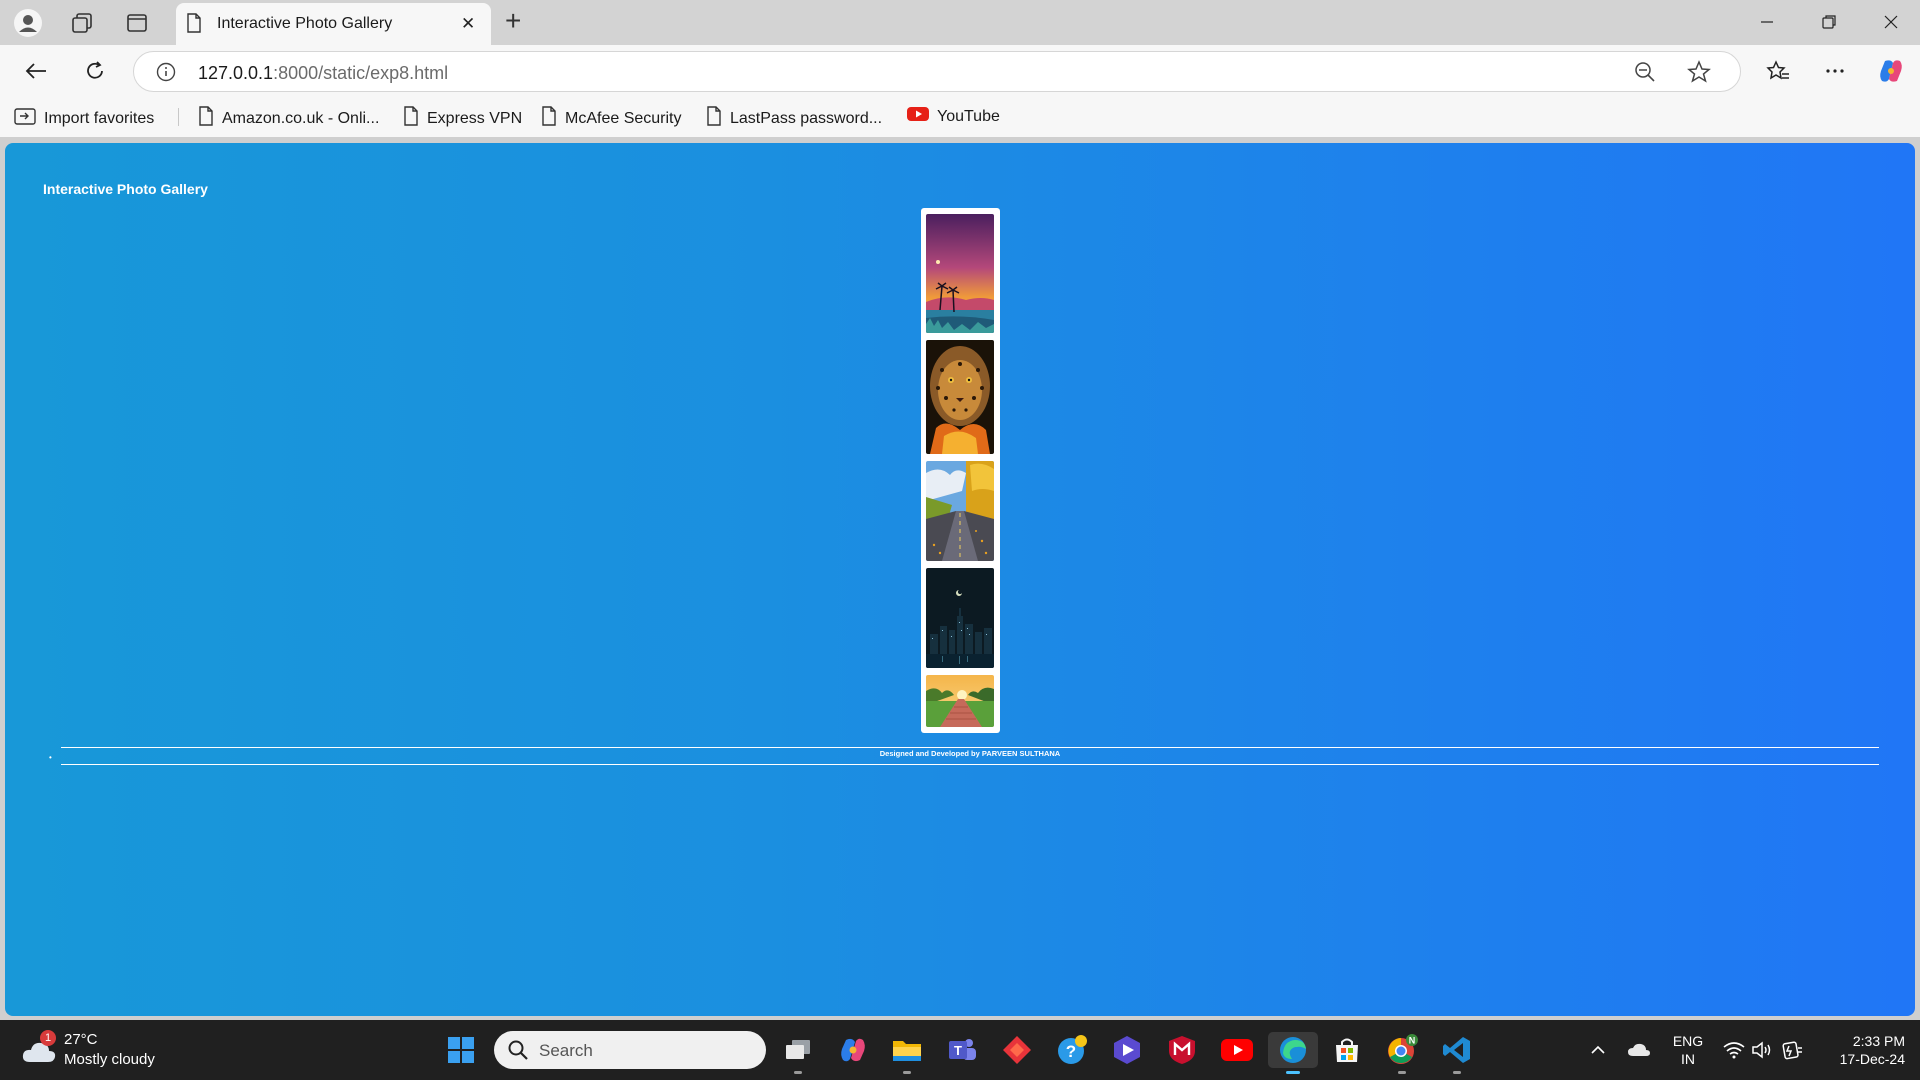  I want to click on close-window-icon, so click(1891, 22).